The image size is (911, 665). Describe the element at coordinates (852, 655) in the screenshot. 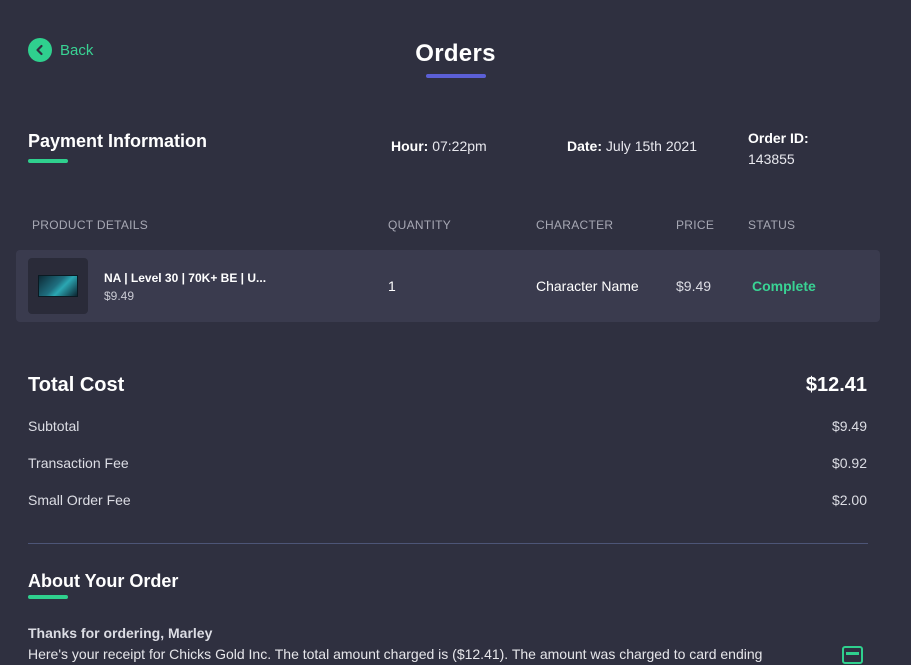

I see `credit-card-icon` at that location.